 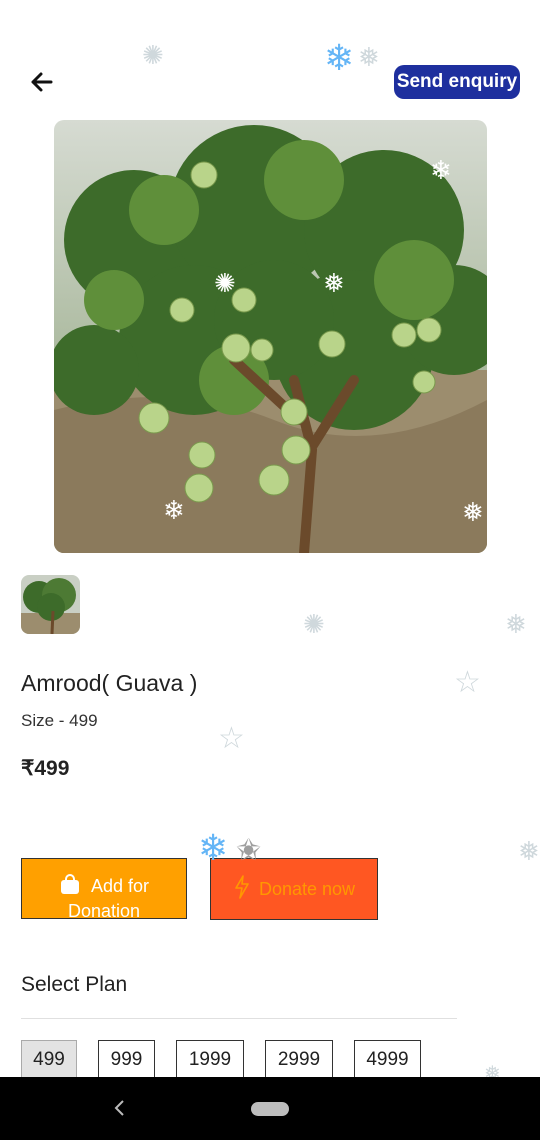 I want to click on add-for-donation-button: Add for Donation, so click(x=104, y=889).